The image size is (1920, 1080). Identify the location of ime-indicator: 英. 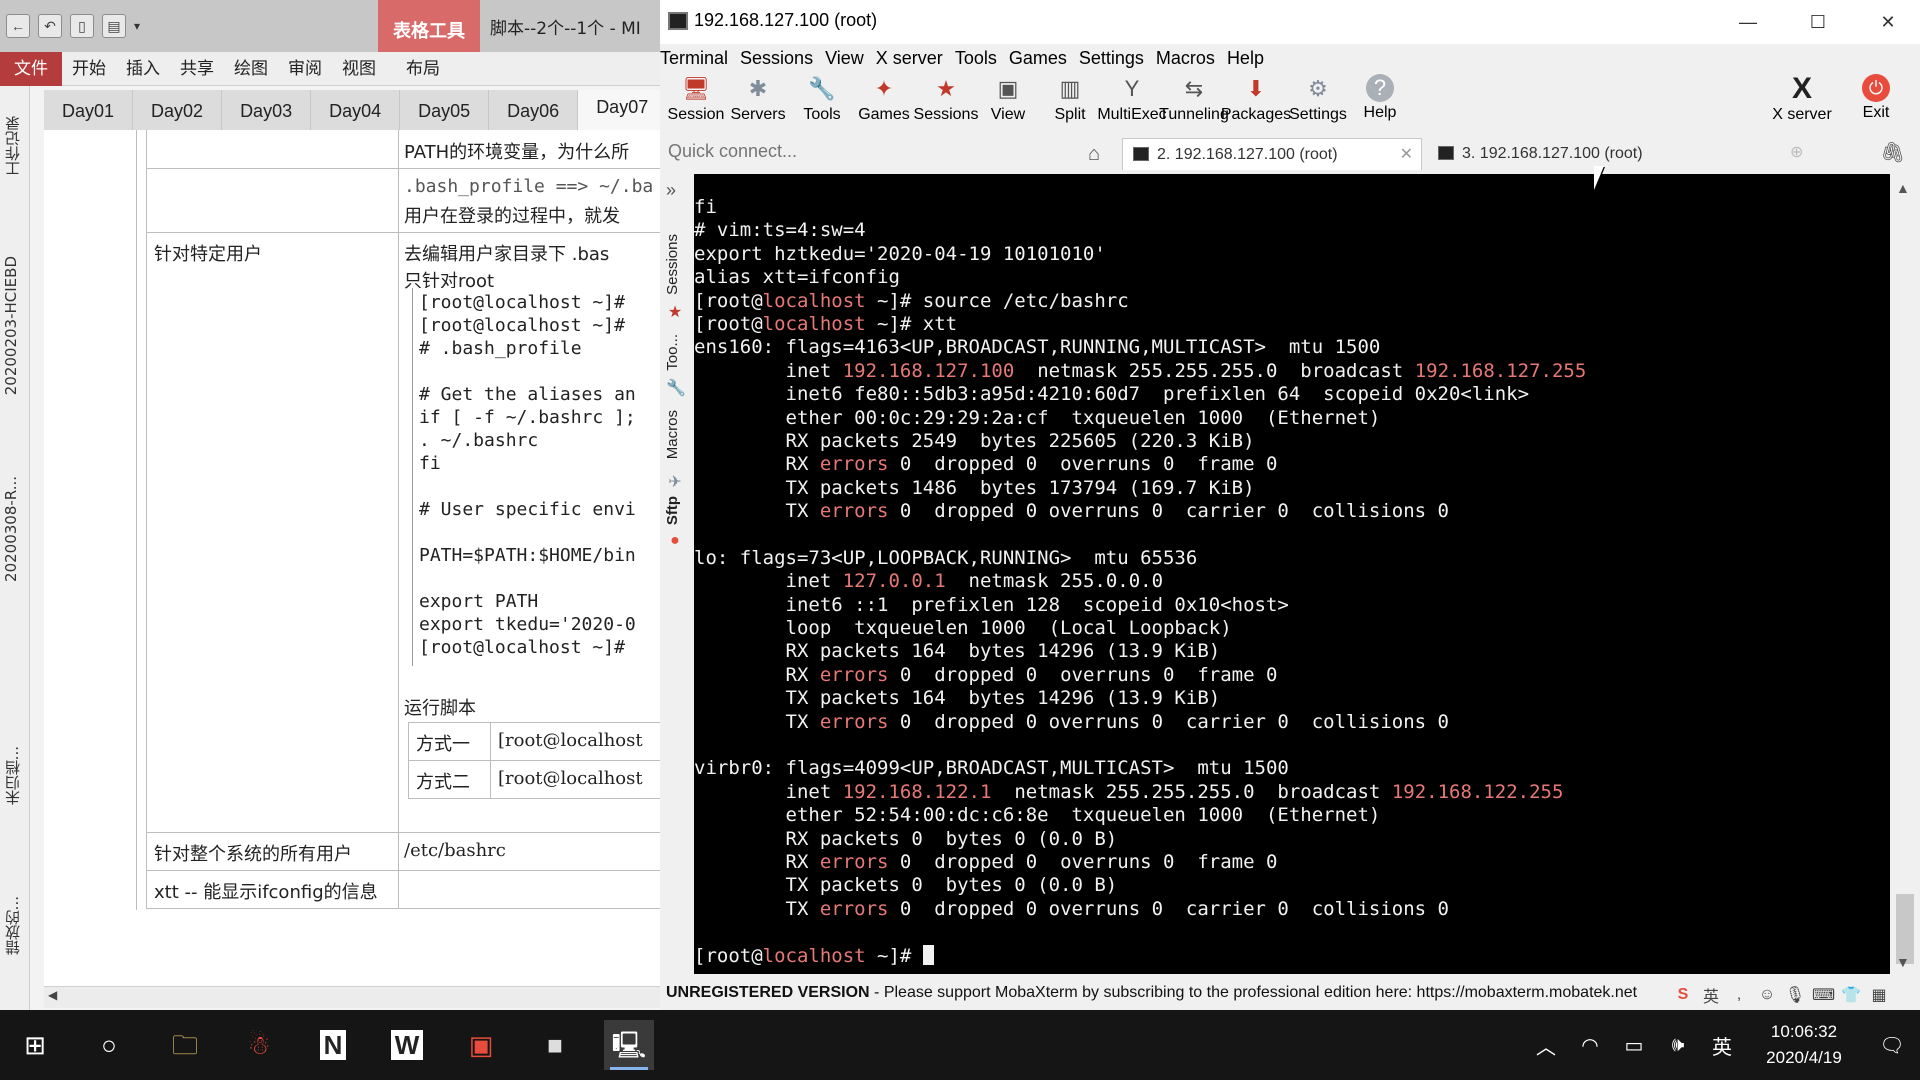
(1722, 1045).